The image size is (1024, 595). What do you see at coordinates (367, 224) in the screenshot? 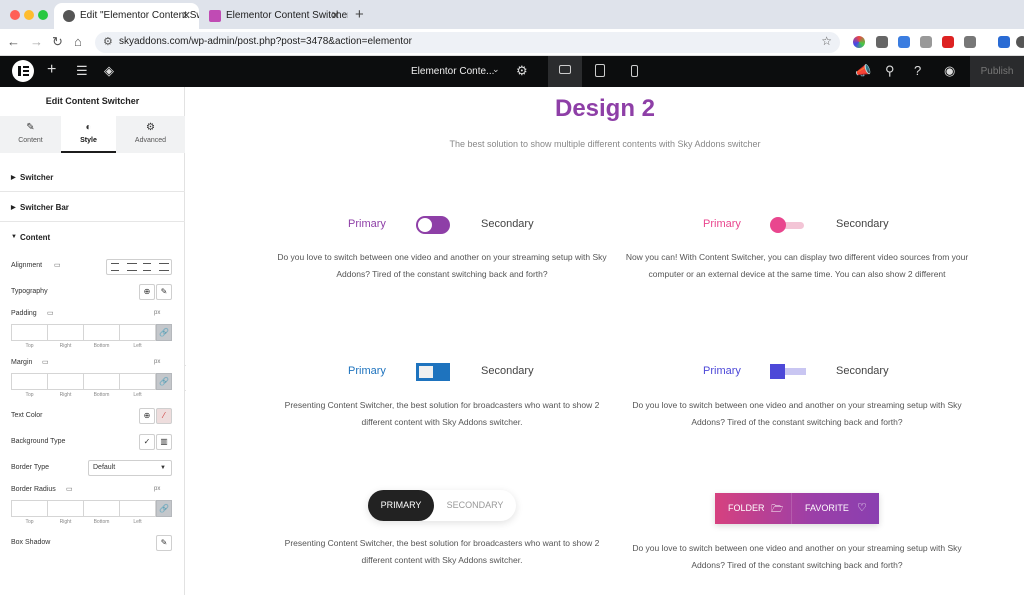
I see `switcher-1-primary-label: Primary` at bounding box center [367, 224].